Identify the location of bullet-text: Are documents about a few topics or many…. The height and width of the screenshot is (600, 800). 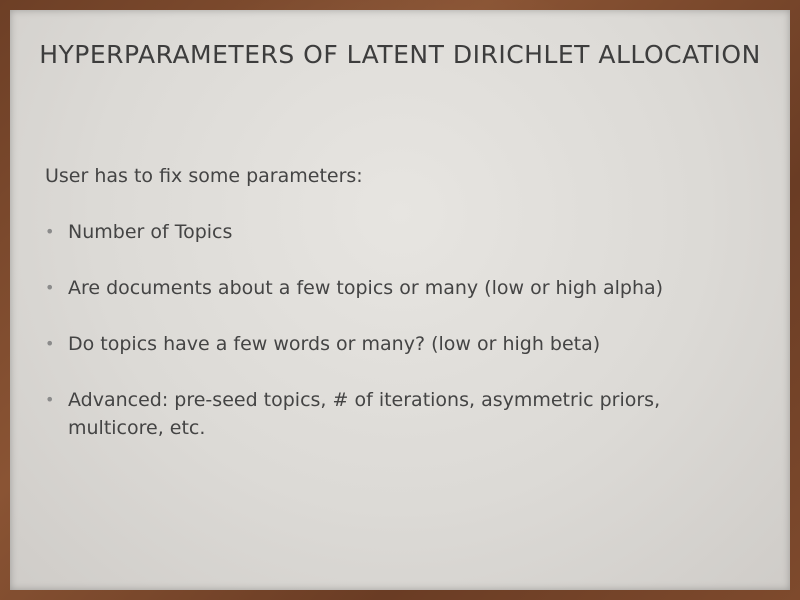
(366, 288).